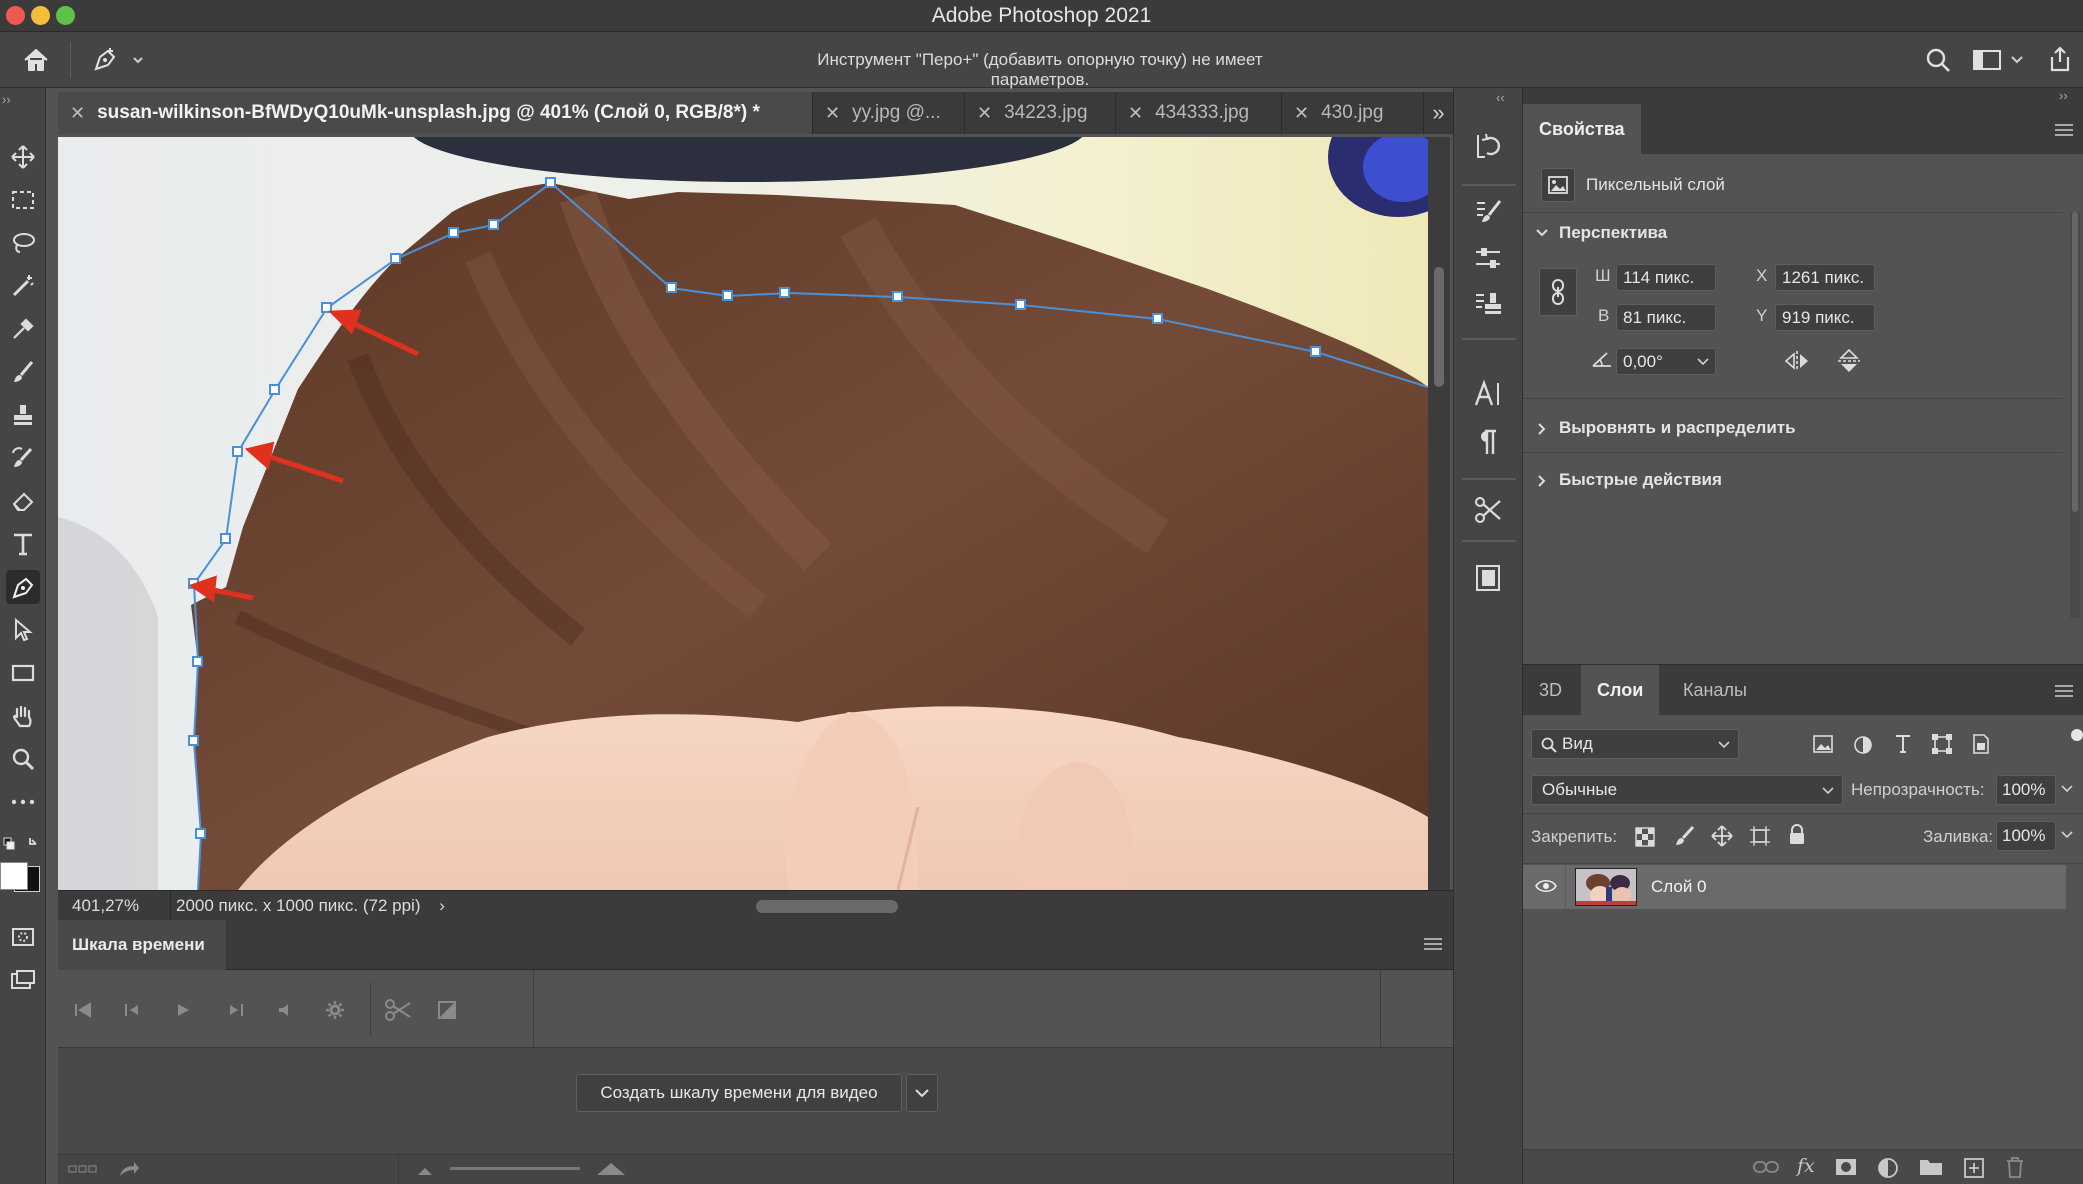 The width and height of the screenshot is (2083, 1184). What do you see at coordinates (2067, 789) in the screenshot?
I see `opacity-chevron-down-icon` at bounding box center [2067, 789].